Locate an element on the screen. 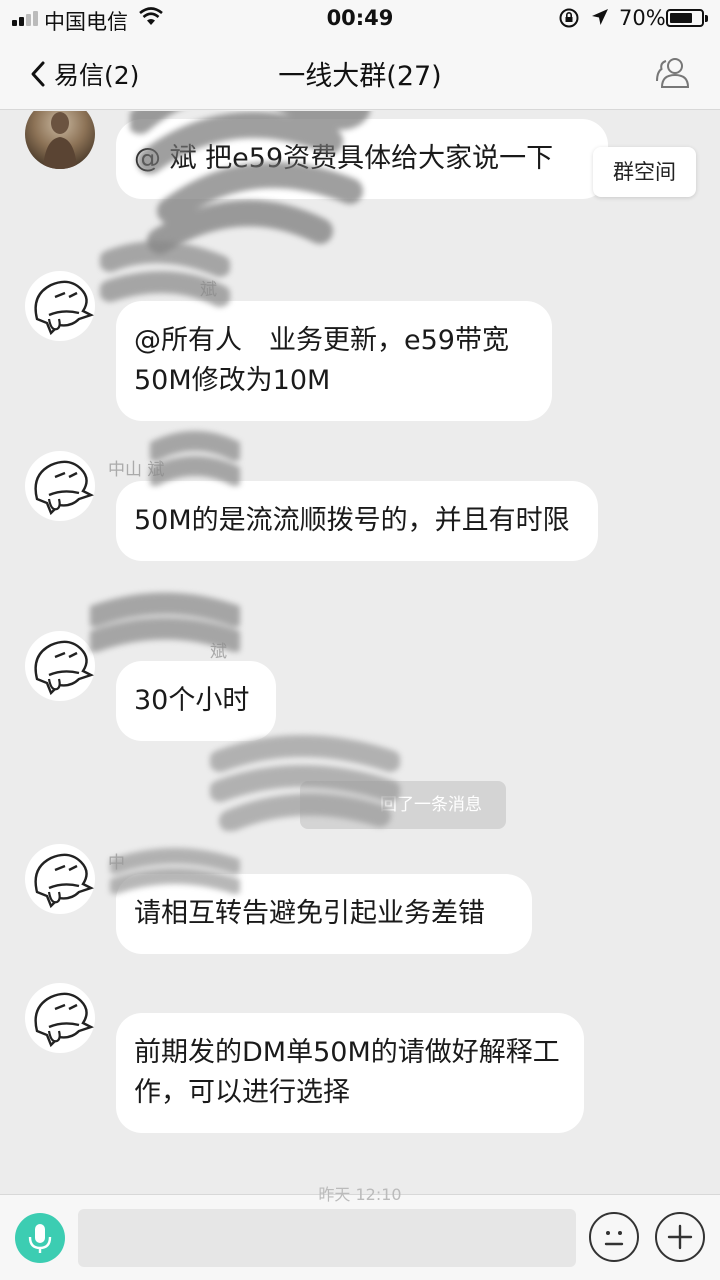  message-text: 请相互转告避免引起业务差错 is located at coordinates (309, 913).